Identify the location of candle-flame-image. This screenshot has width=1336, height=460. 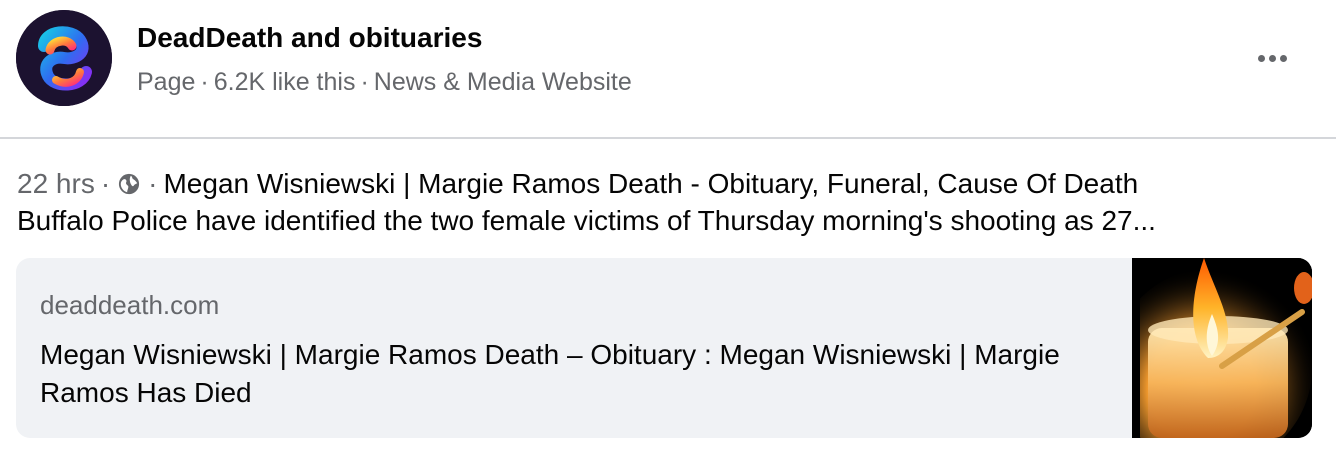
(1222, 348).